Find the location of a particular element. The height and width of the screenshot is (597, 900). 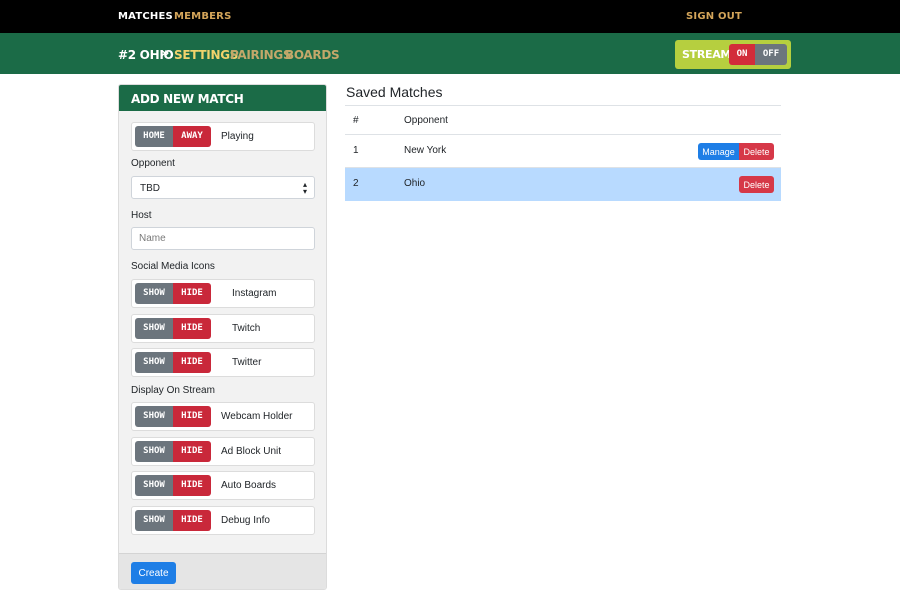

away-button: AWAY is located at coordinates (192, 136).